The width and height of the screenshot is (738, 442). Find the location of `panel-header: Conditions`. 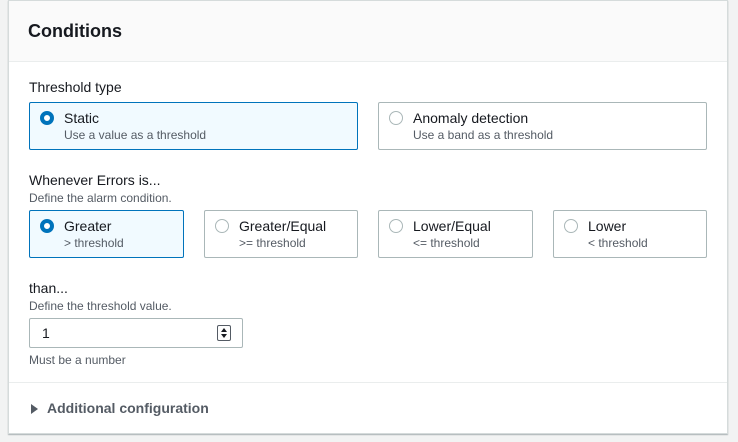

panel-header: Conditions is located at coordinates (368, 31).